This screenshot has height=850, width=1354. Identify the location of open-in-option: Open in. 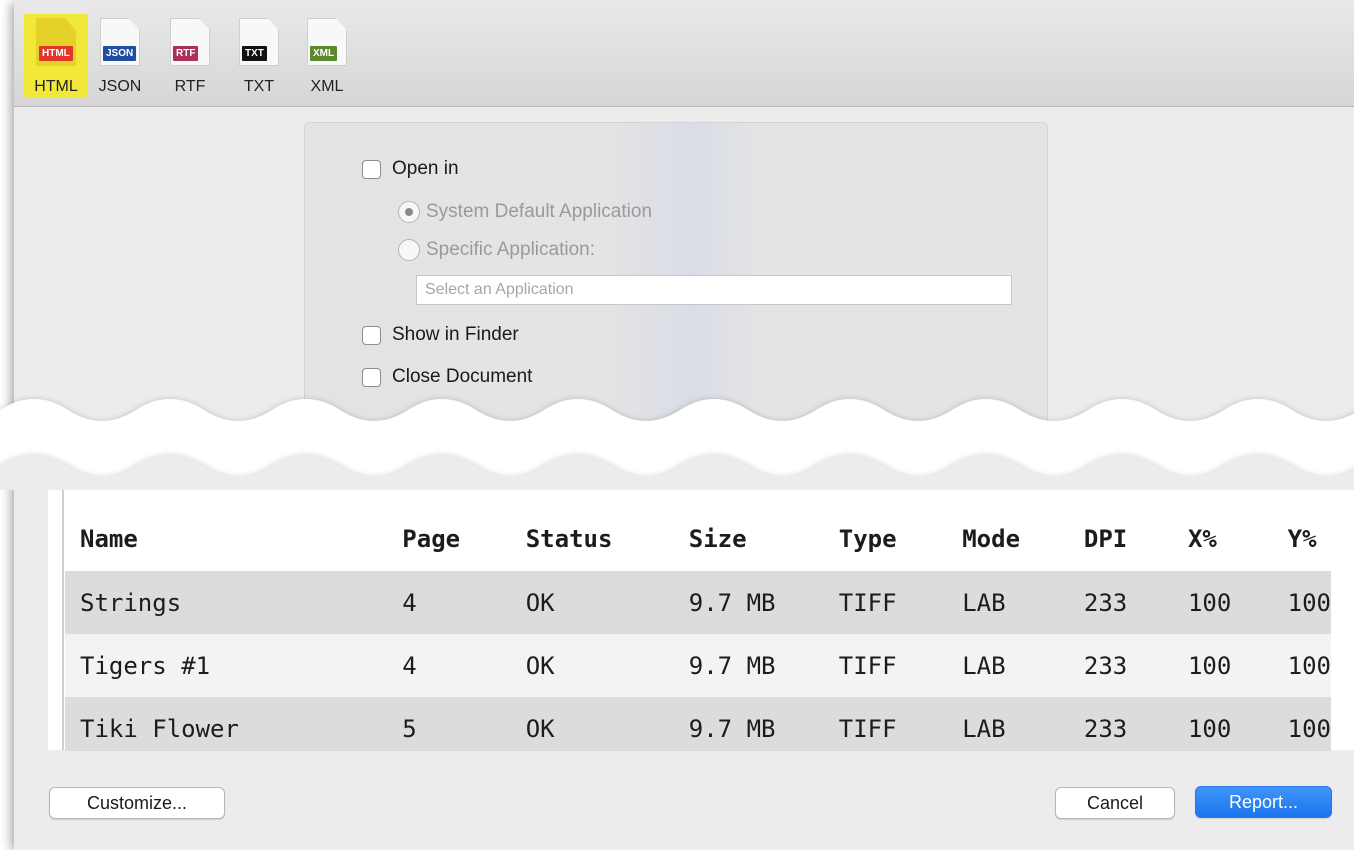
(410, 169).